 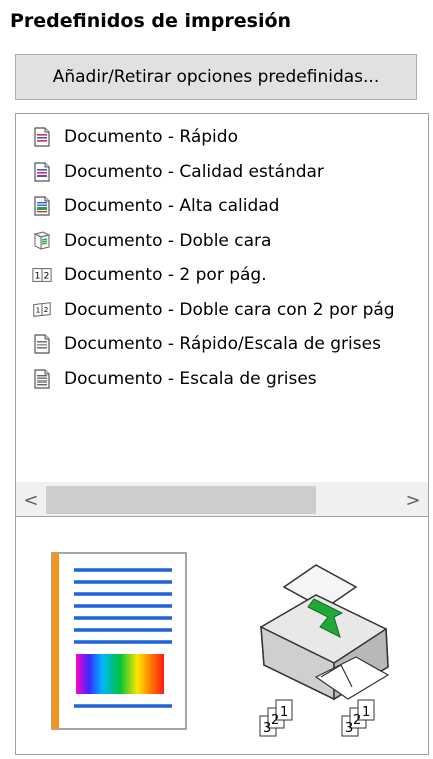 What do you see at coordinates (151, 21) in the screenshot?
I see `panel-title: Predefinidos de impresión` at bounding box center [151, 21].